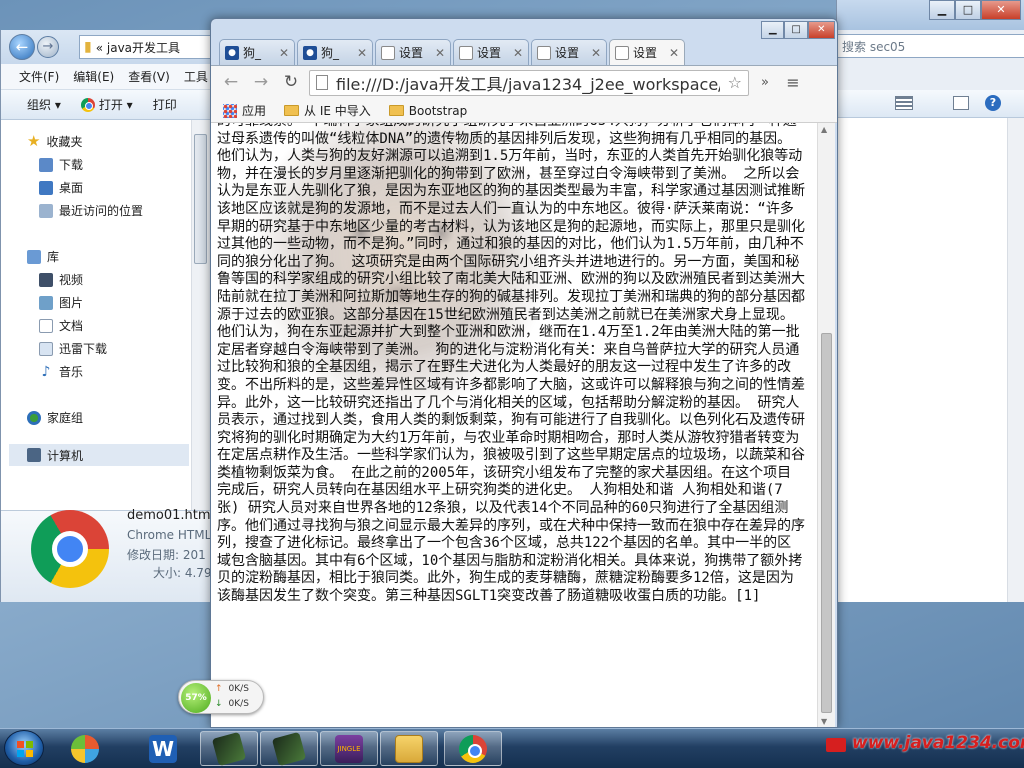 The image size is (1024, 768). What do you see at coordinates (230, 110) in the screenshot?
I see `apps-grid-icon` at bounding box center [230, 110].